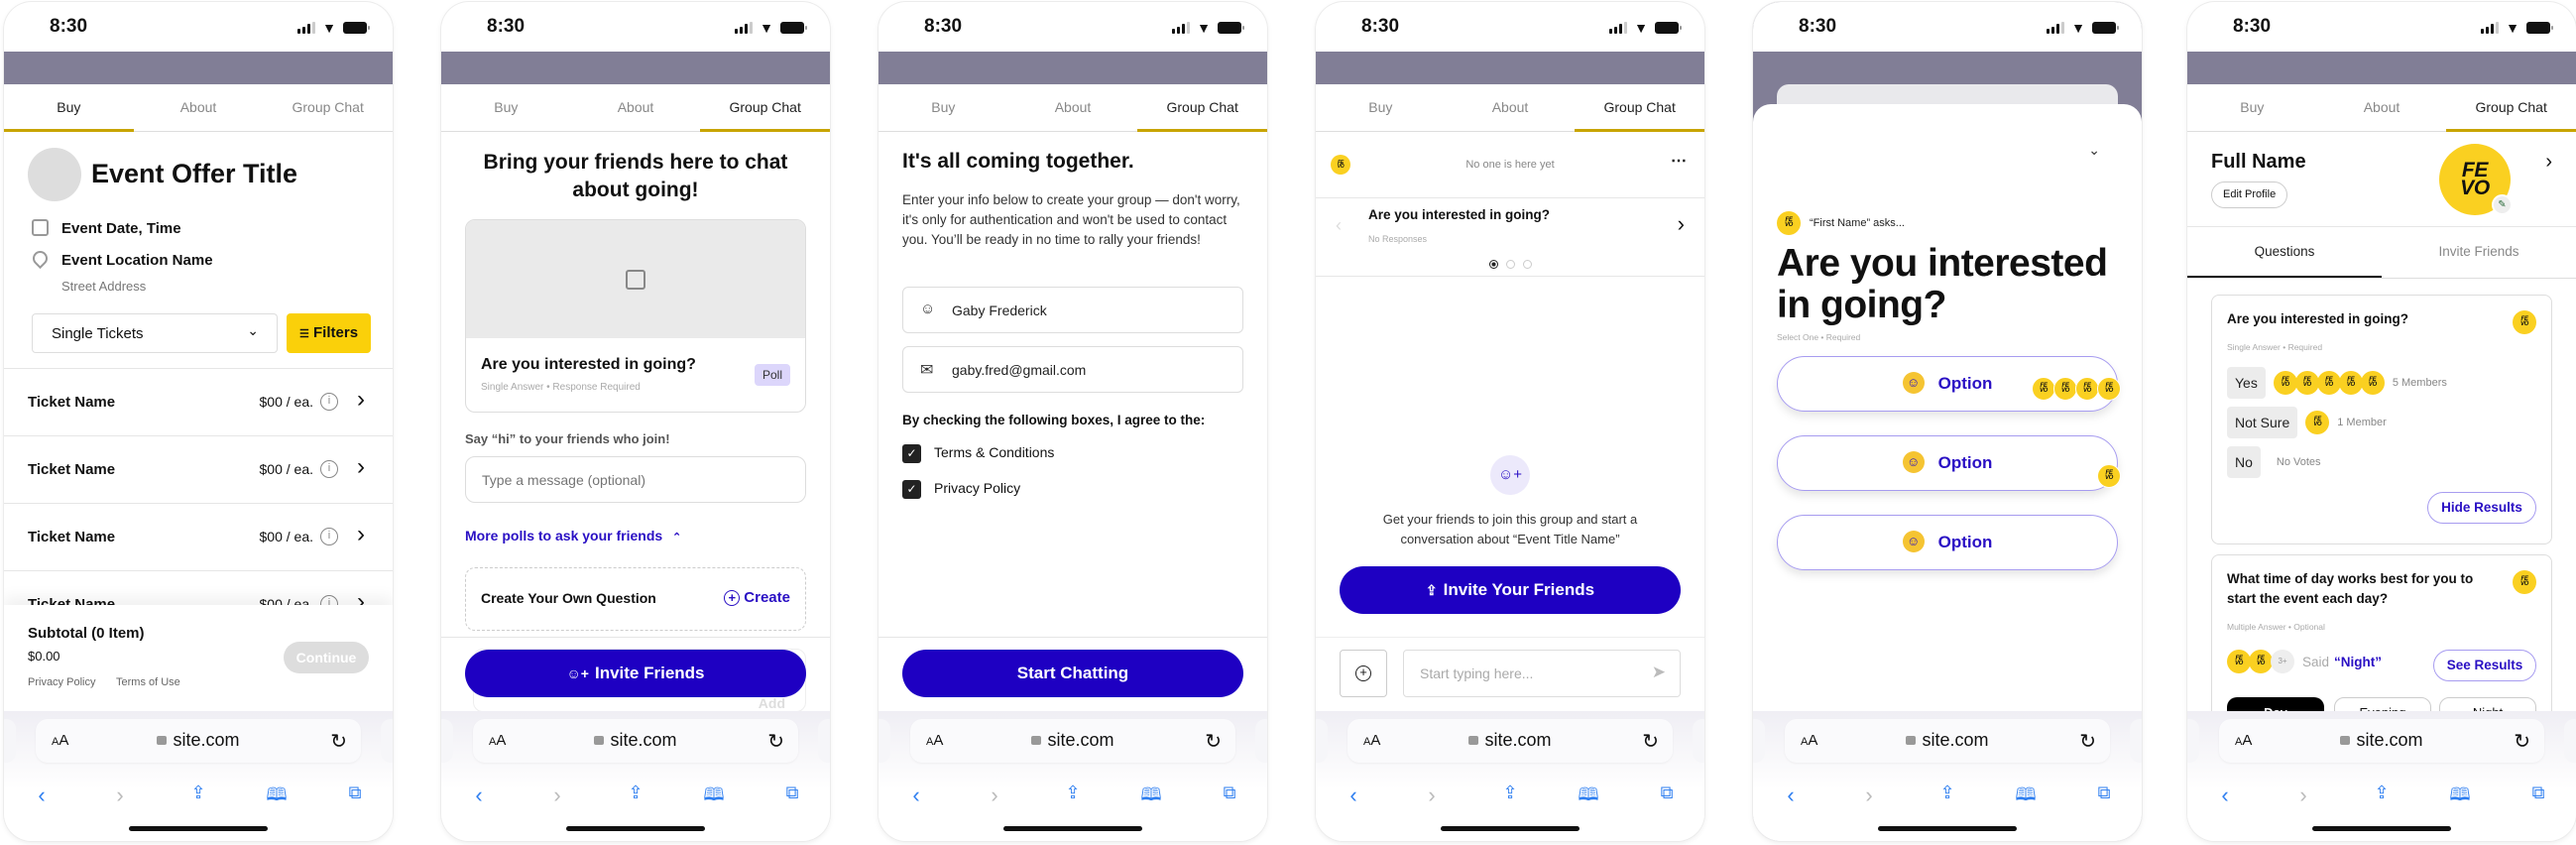 Image resolution: width=2576 pixels, height=845 pixels. What do you see at coordinates (1072, 369) in the screenshot?
I see `email-field: ✉ gaby.fred@gmail.com` at bounding box center [1072, 369].